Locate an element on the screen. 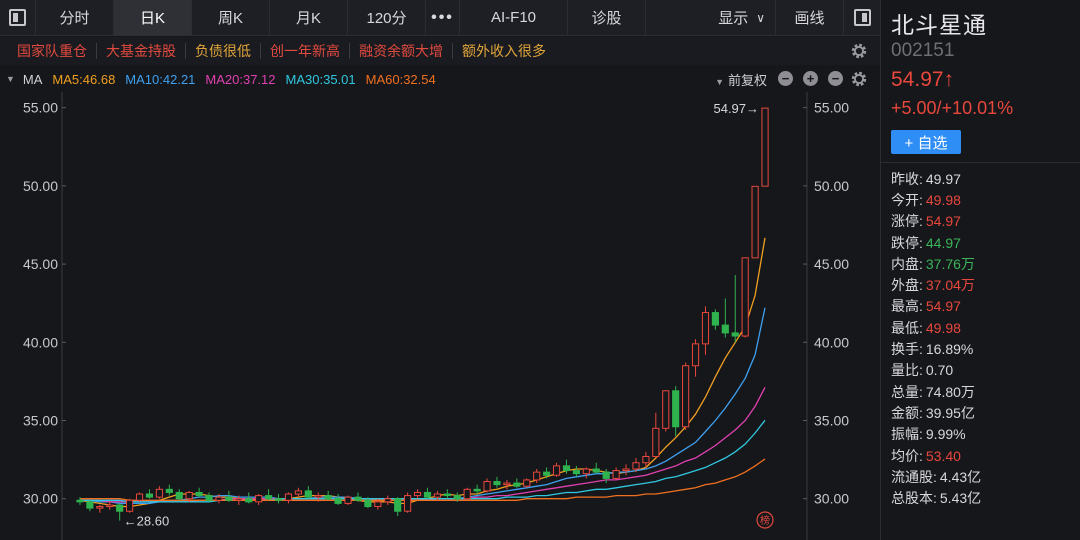  y-tick-label-left: 55.00 is located at coordinates (40, 108).